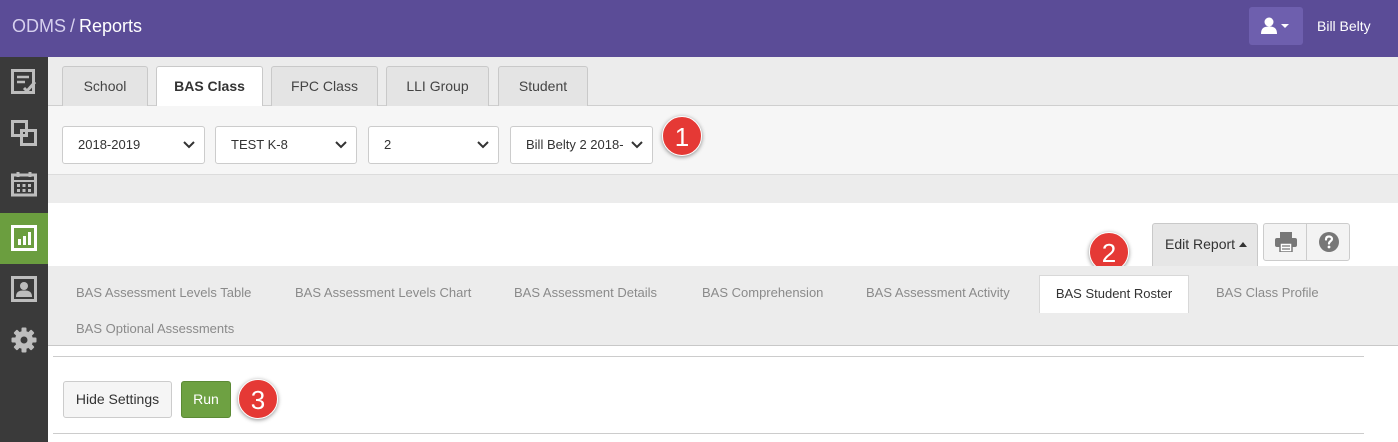 Image resolution: width=1398 pixels, height=442 pixels. I want to click on callout-badge-1: 1, so click(682, 136).